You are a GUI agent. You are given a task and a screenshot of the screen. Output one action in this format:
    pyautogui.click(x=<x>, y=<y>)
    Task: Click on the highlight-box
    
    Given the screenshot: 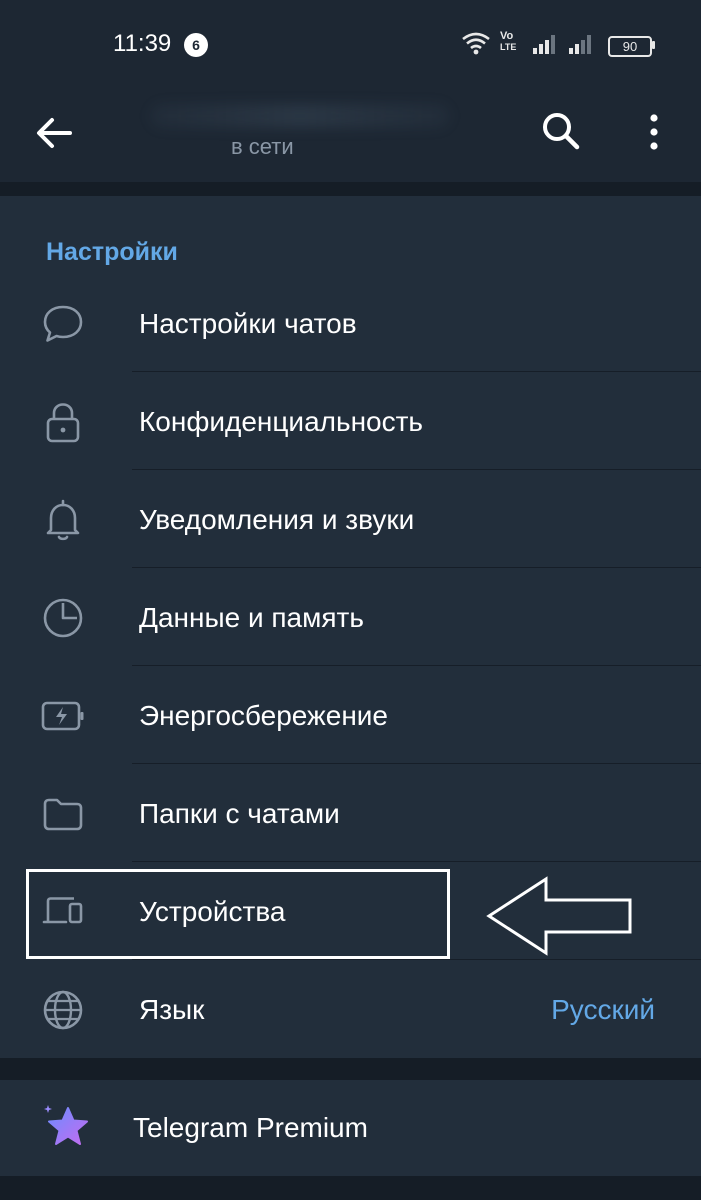 What is the action you would take?
    pyautogui.click(x=238, y=914)
    